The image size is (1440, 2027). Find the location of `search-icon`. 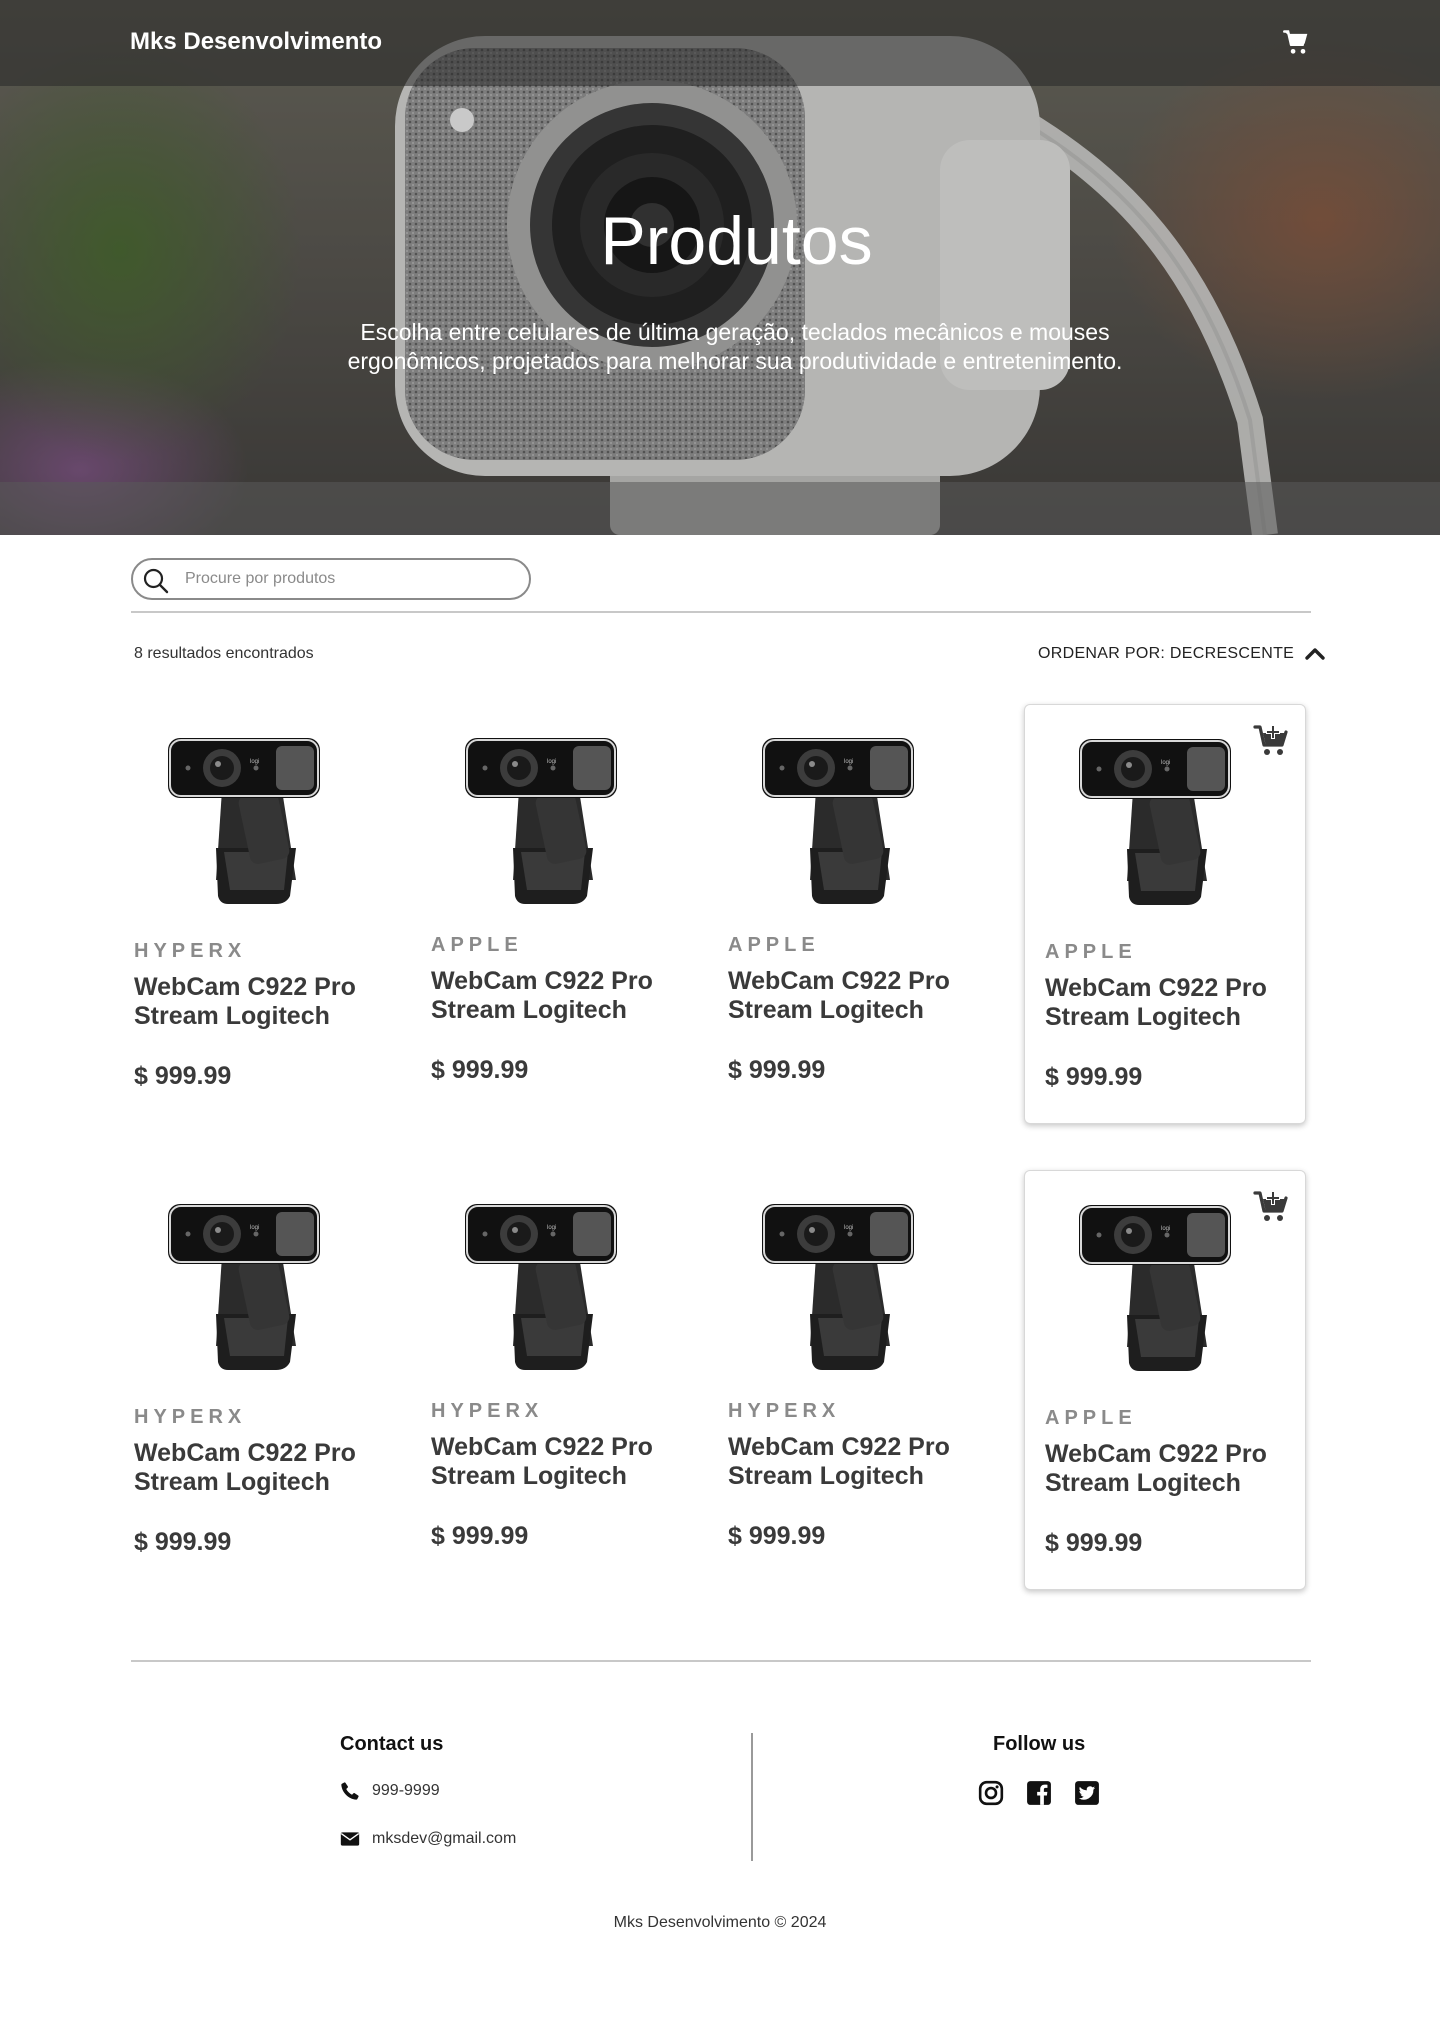

search-icon is located at coordinates (156, 581).